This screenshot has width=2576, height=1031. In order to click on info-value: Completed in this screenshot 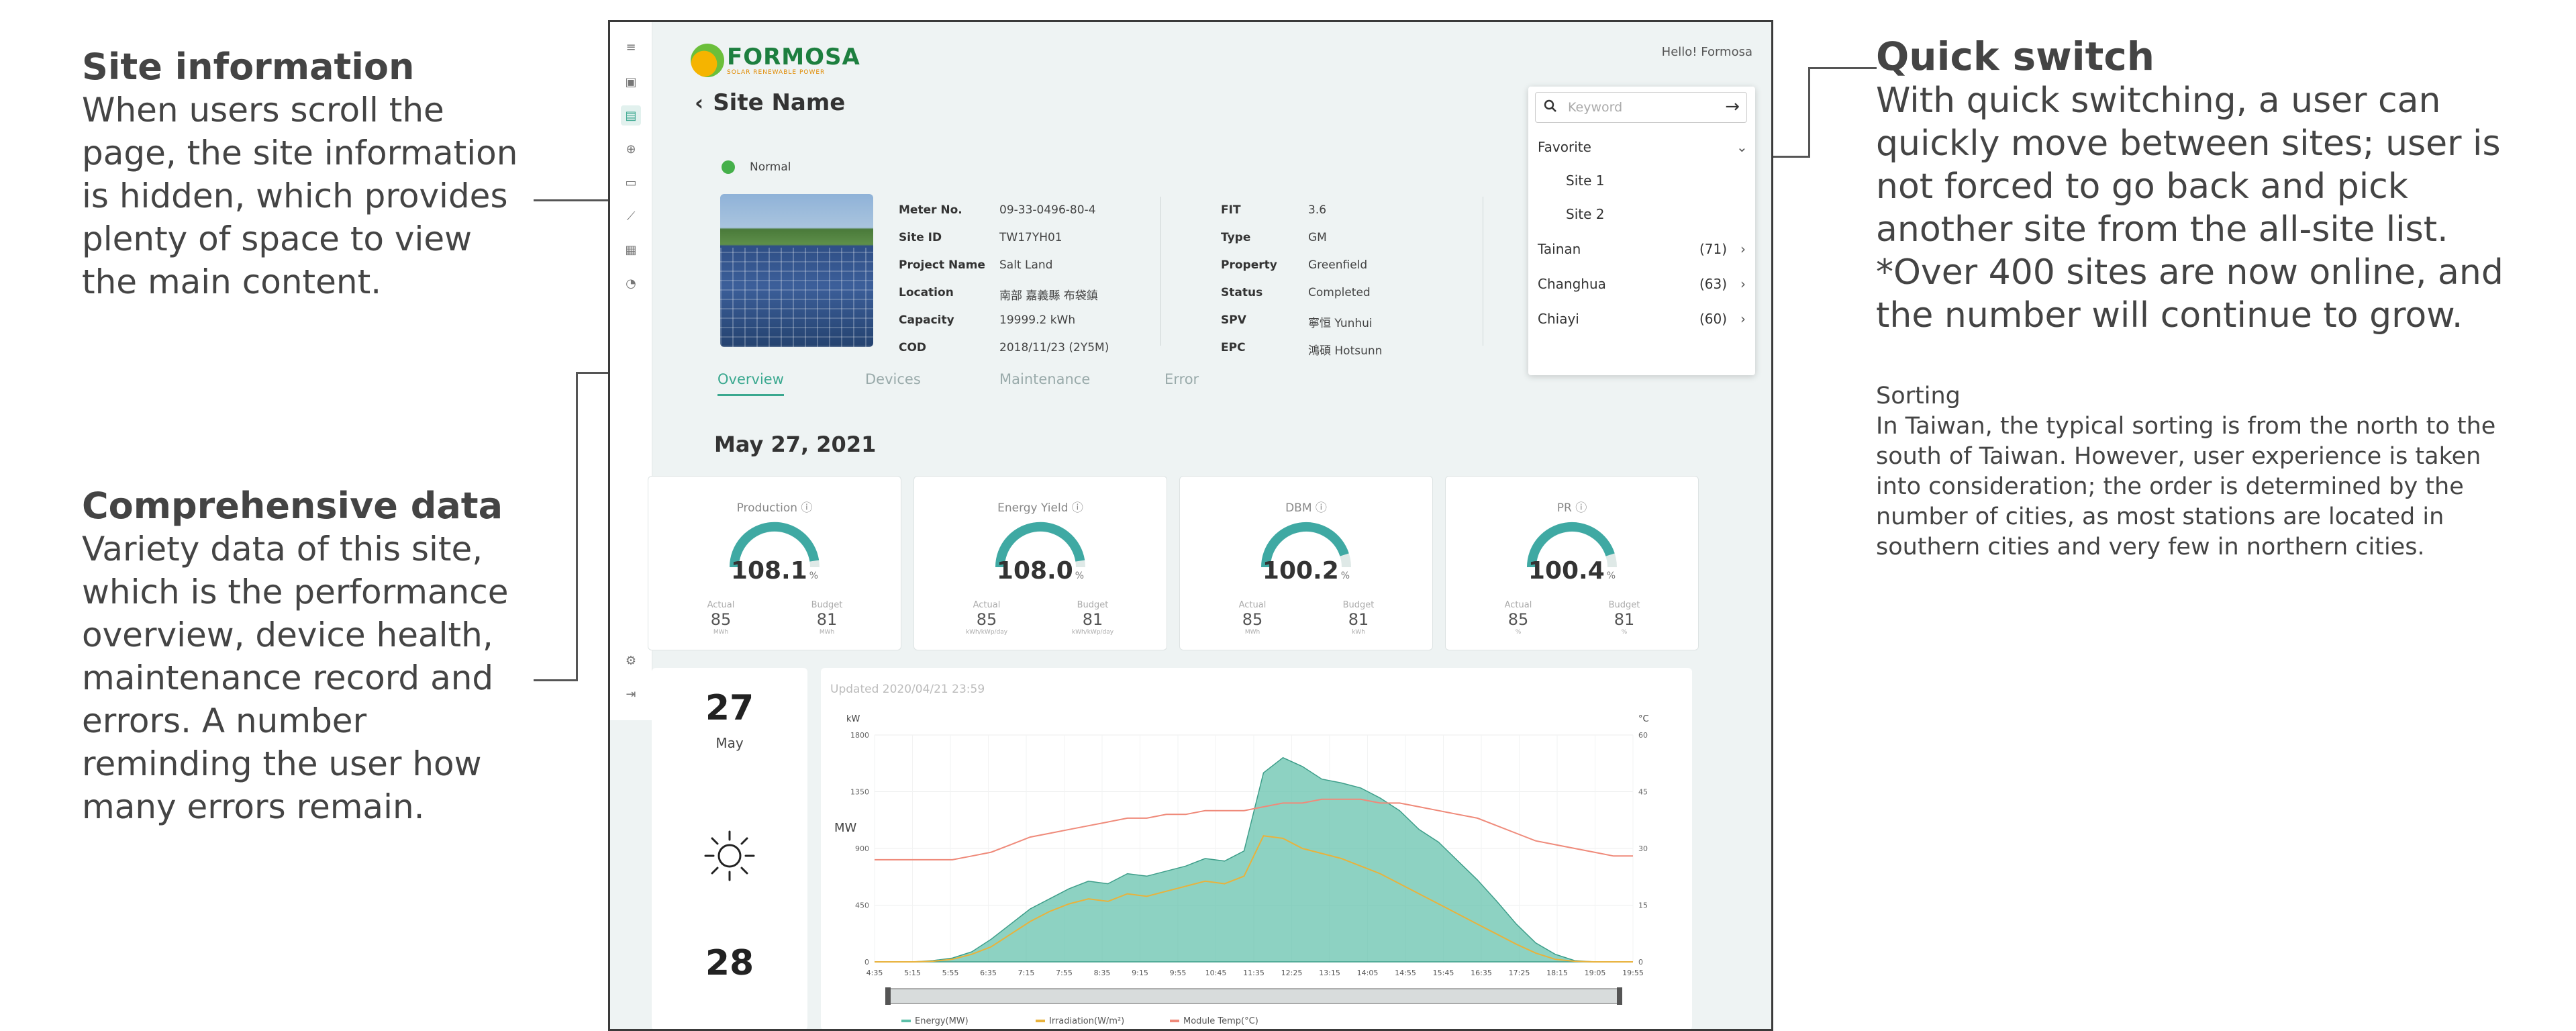, I will do `click(1339, 293)`.